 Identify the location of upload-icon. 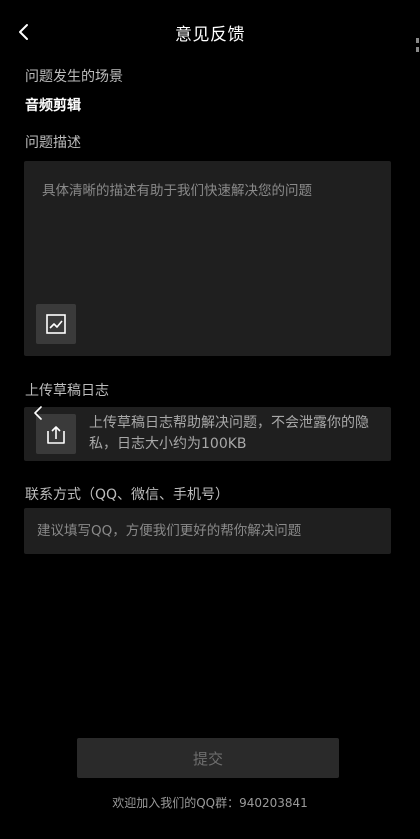
(56, 435).